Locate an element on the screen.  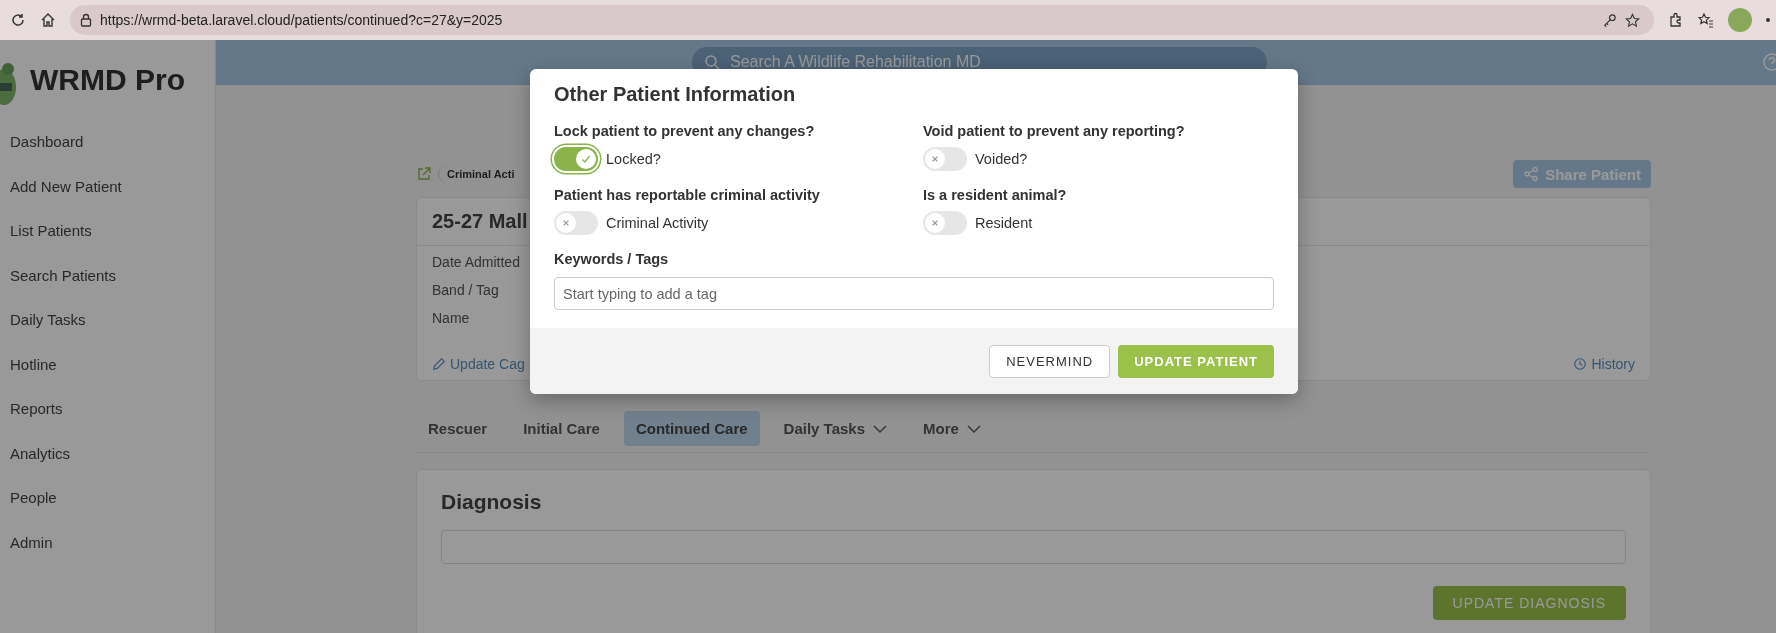
share-icon is located at coordinates (1531, 174).